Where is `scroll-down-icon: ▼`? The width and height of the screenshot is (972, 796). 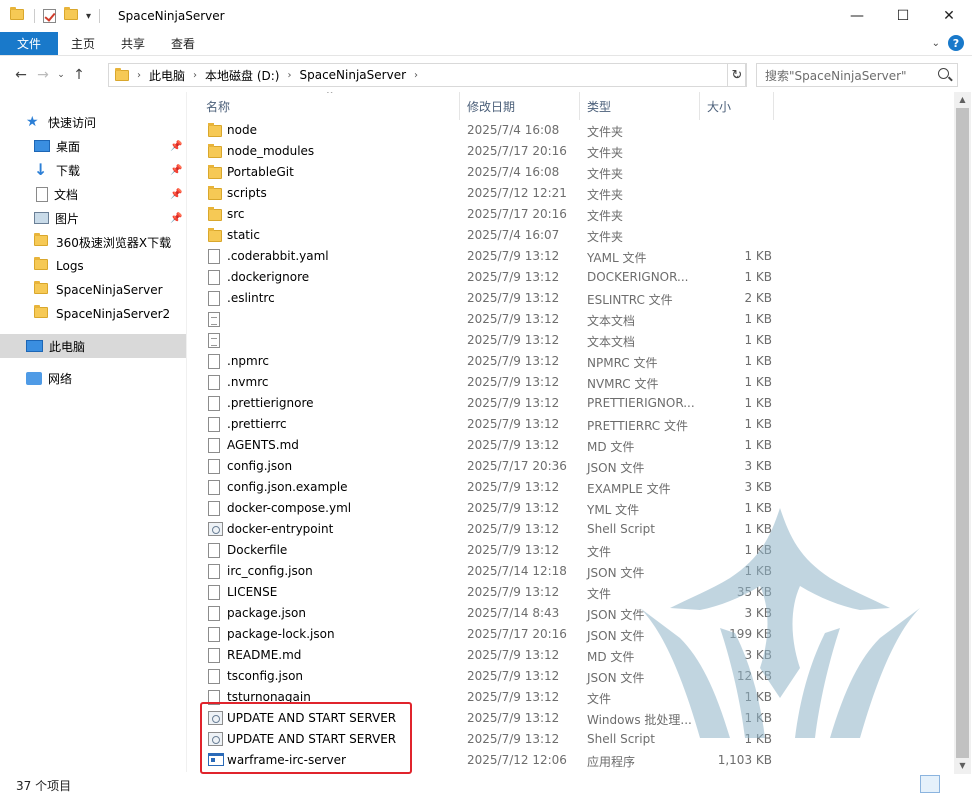 scroll-down-icon: ▼ is located at coordinates (962, 766).